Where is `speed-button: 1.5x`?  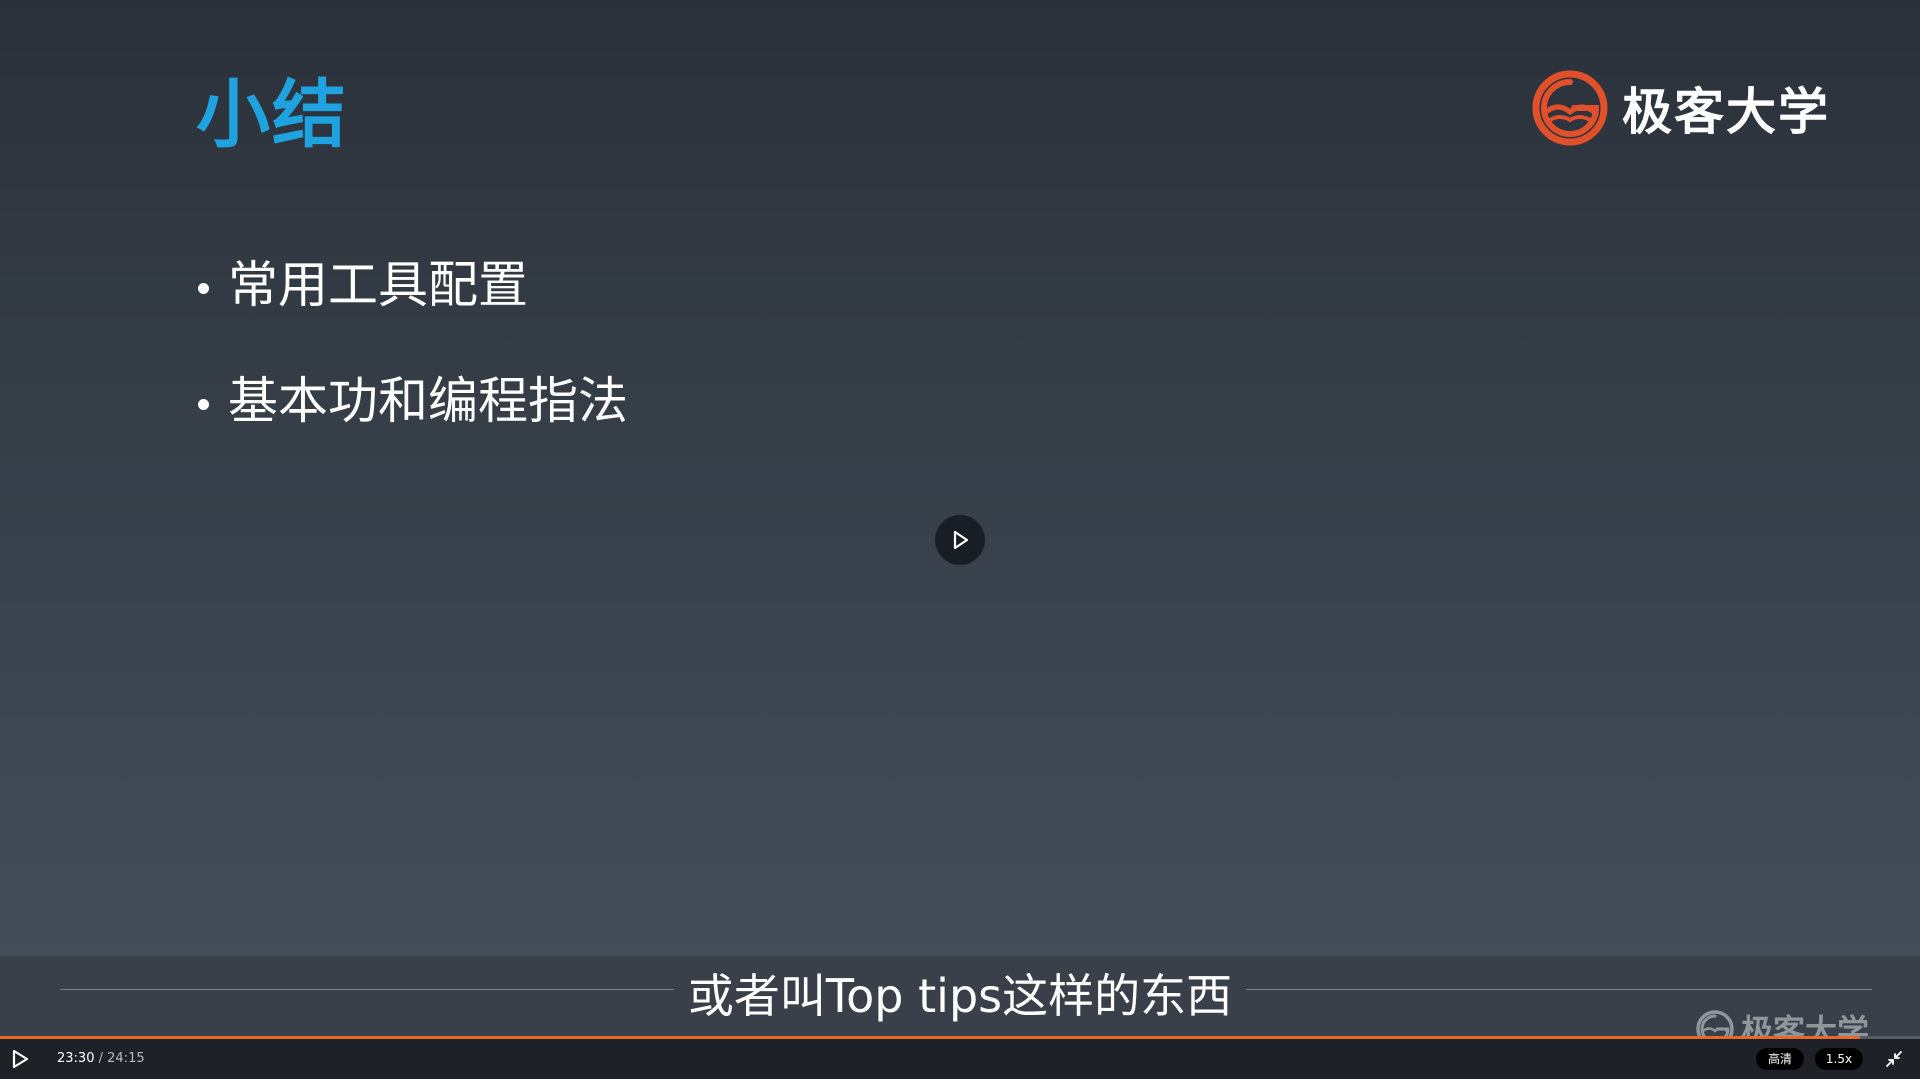 speed-button: 1.5x is located at coordinates (1839, 1059).